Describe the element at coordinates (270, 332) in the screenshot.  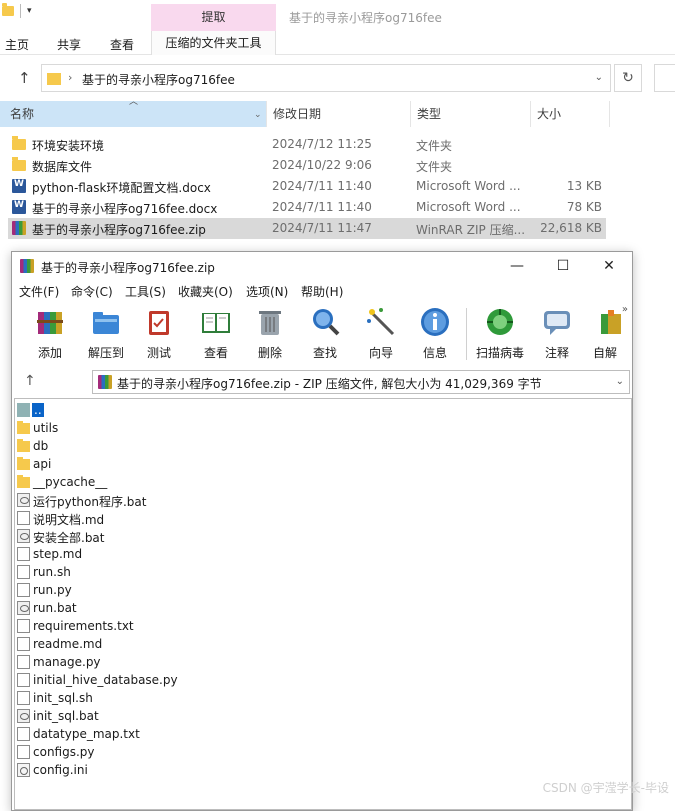
I see `delete-button: 删除` at that location.